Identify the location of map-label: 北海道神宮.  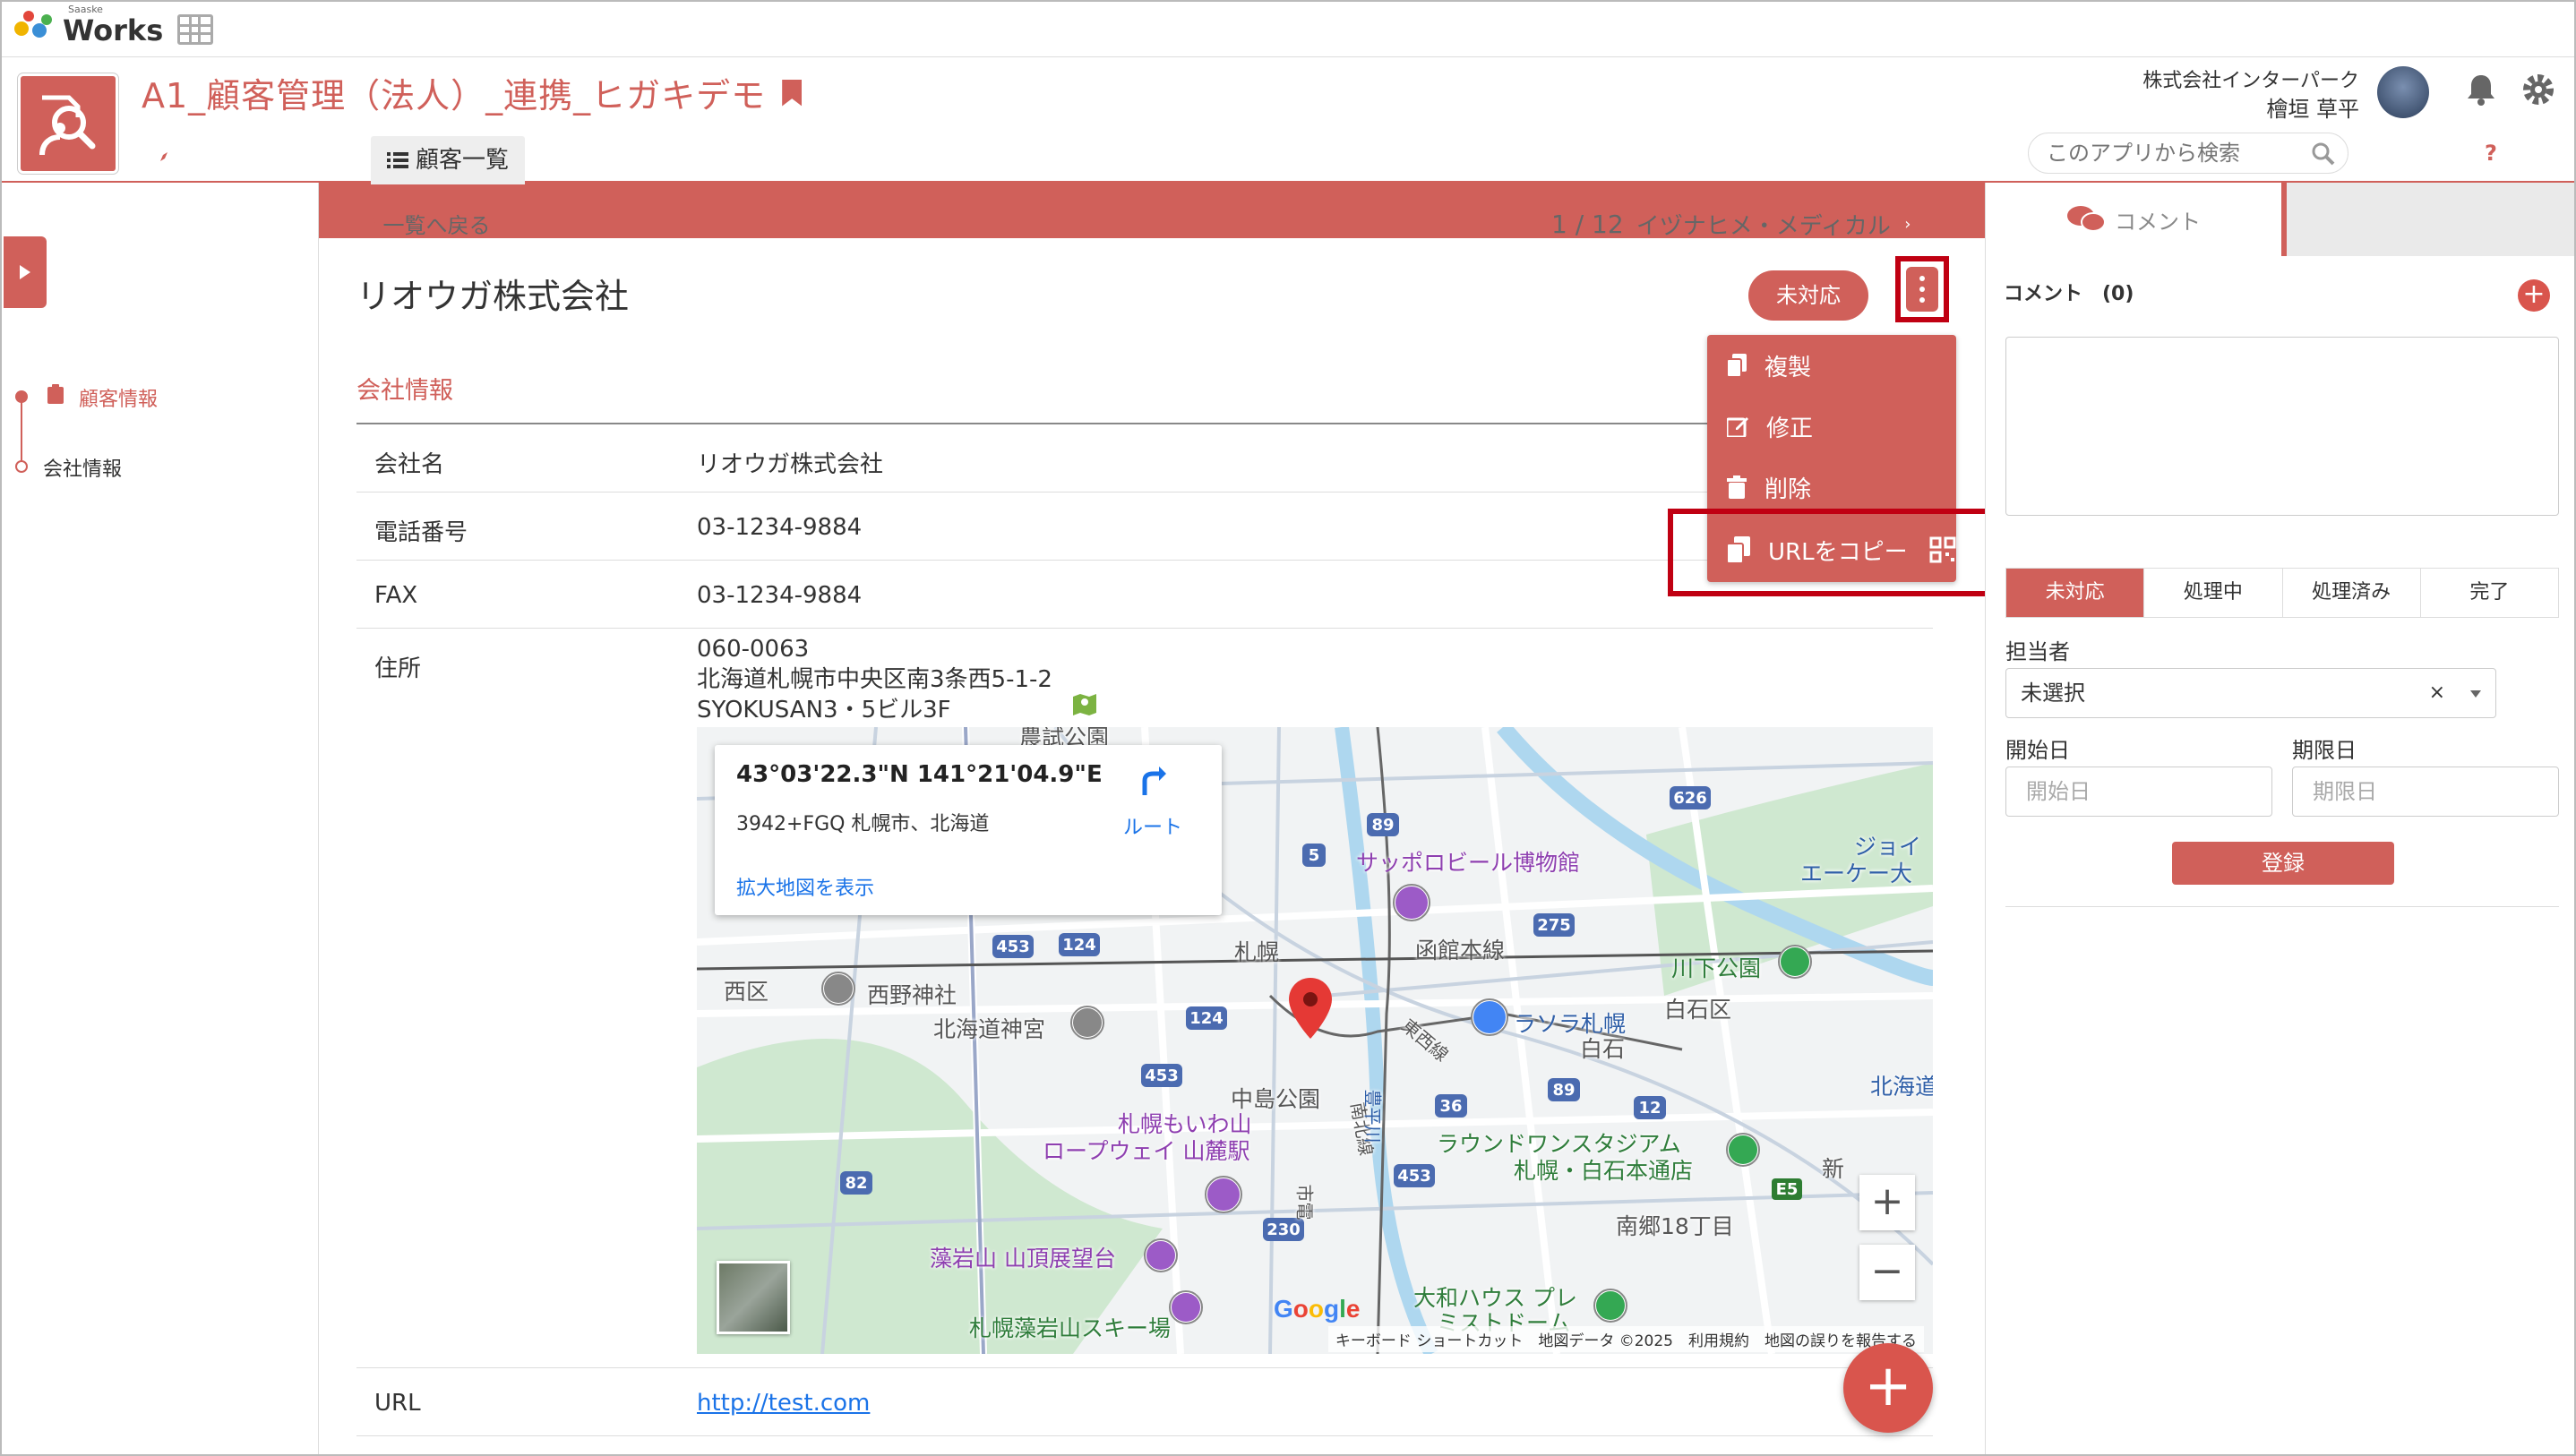
(989, 1029).